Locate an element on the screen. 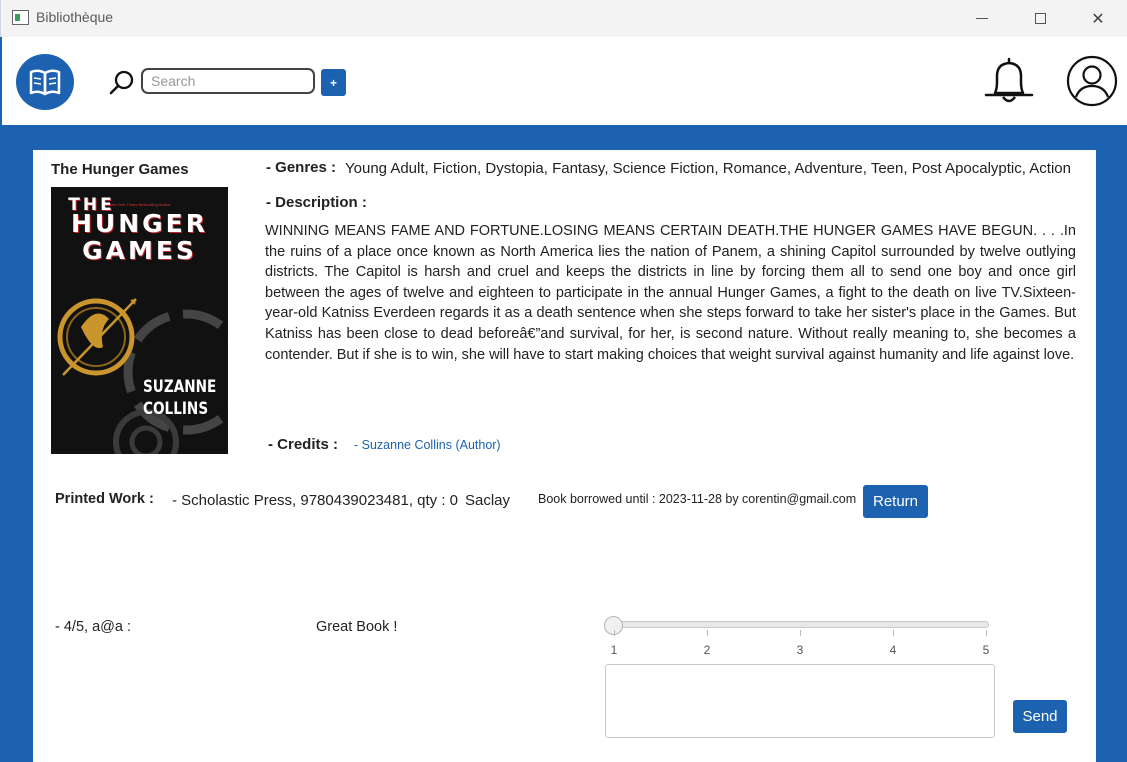  app-header: + is located at coordinates (563, 81).